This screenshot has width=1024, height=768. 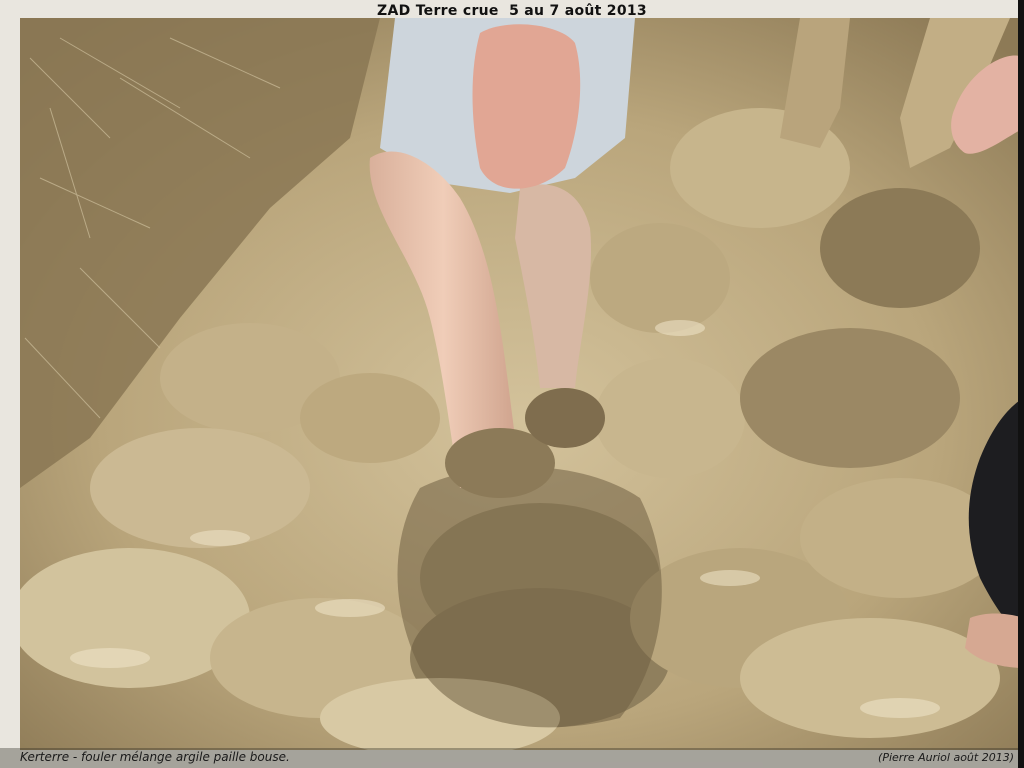 I want to click on photo-title: ZAD Terre crue 5 au 7 août 2013, so click(x=512, y=11).